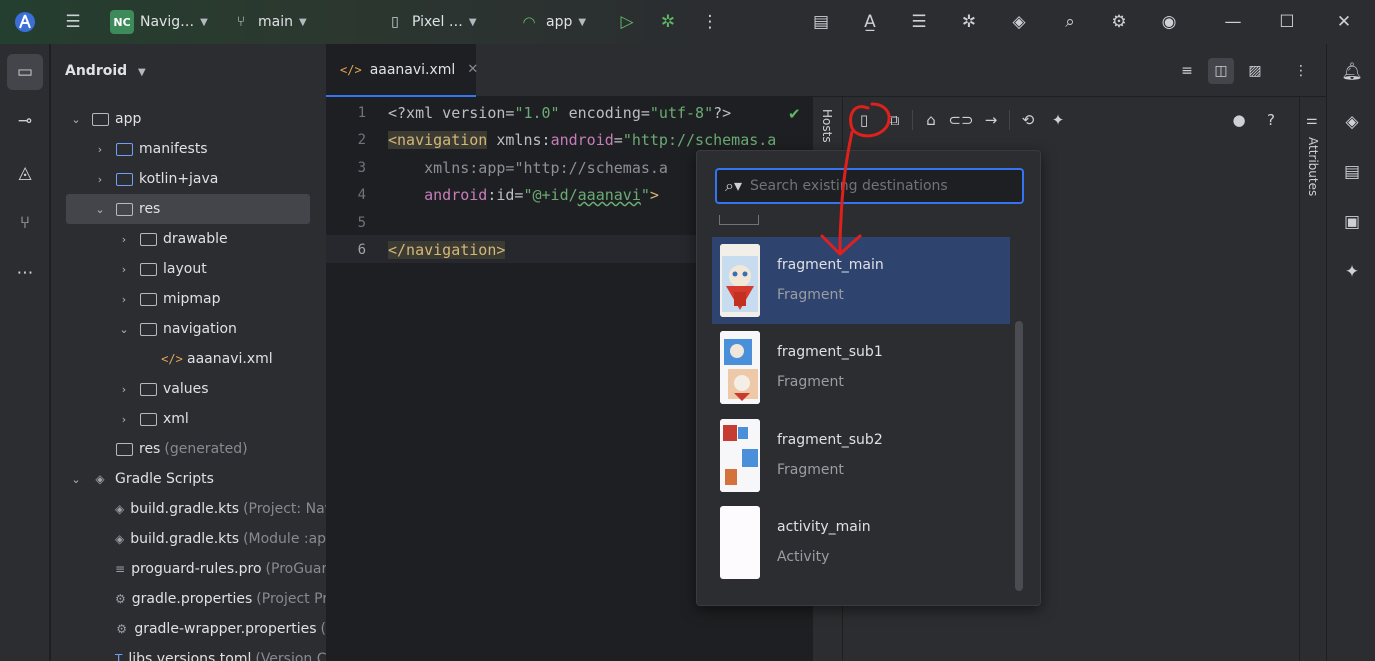 Image resolution: width=1375 pixels, height=661 pixels. I want to click on resource-folder-icon, so click(124, 209).